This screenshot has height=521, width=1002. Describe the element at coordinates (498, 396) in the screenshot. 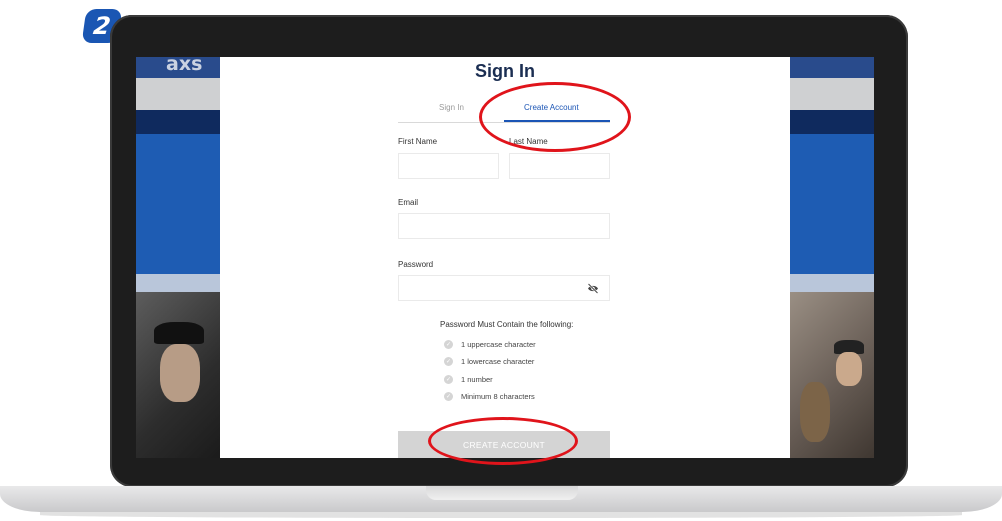

I see `requirement-text: Minimum 8 characters` at that location.